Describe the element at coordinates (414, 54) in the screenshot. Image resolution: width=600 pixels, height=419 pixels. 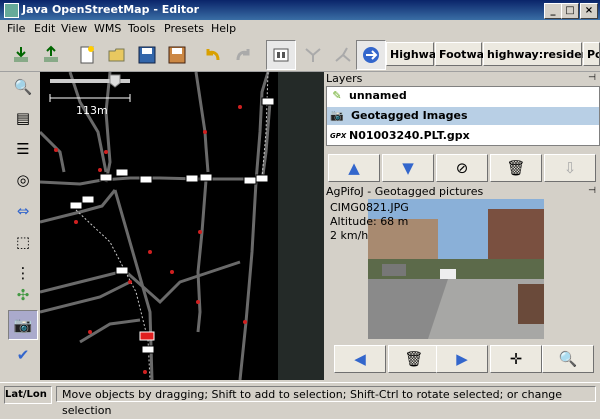
I see `preset-highway-button: Highway` at that location.